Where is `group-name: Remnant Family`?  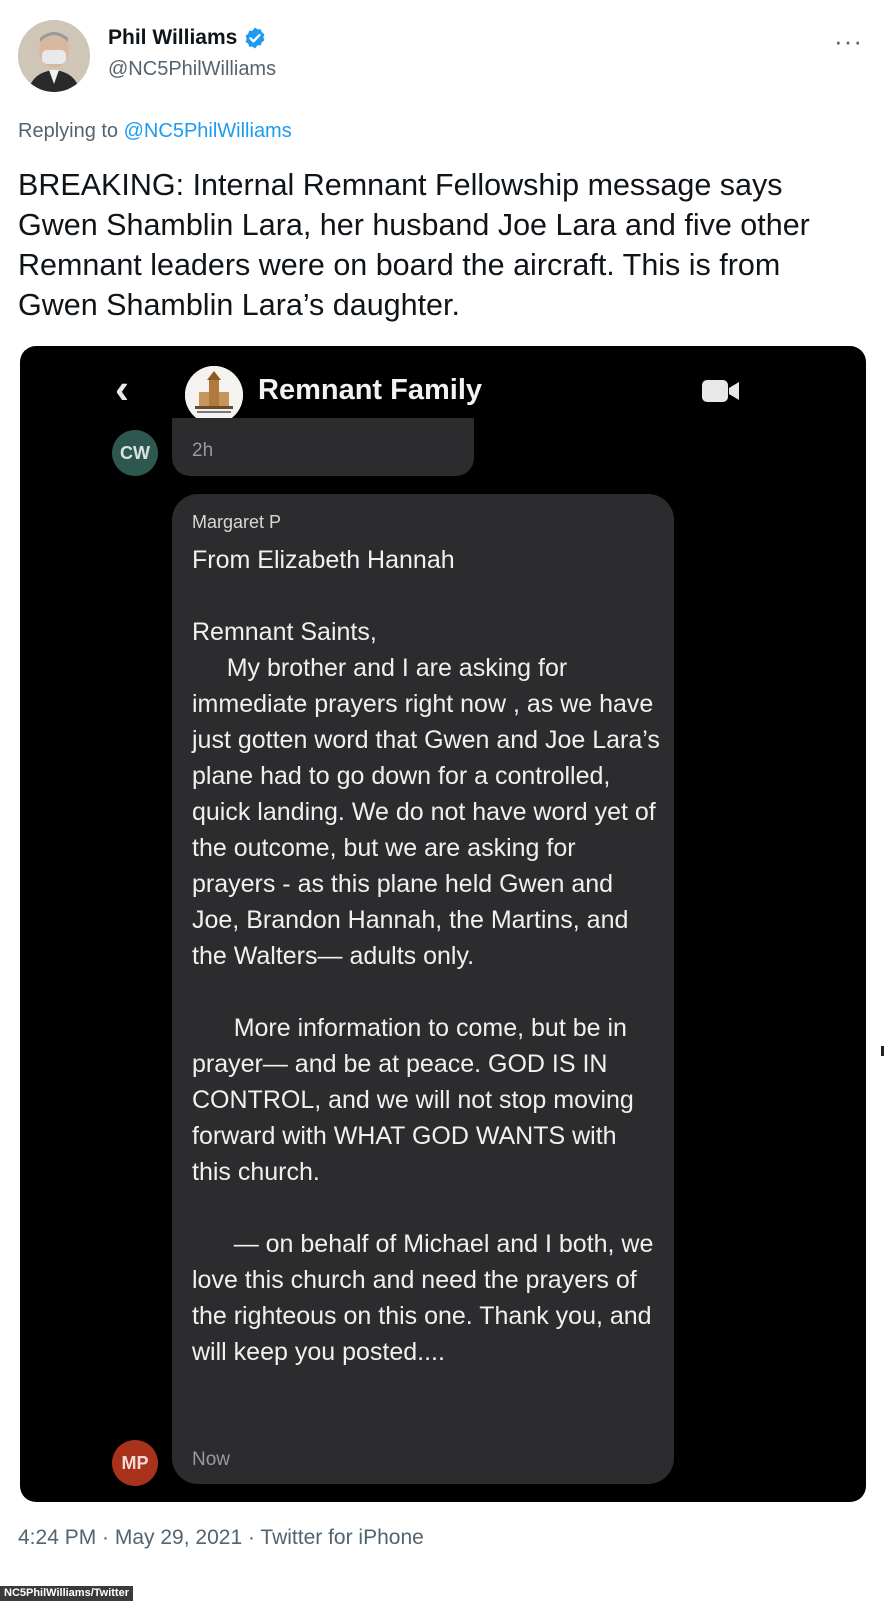
group-name: Remnant Family is located at coordinates (370, 390).